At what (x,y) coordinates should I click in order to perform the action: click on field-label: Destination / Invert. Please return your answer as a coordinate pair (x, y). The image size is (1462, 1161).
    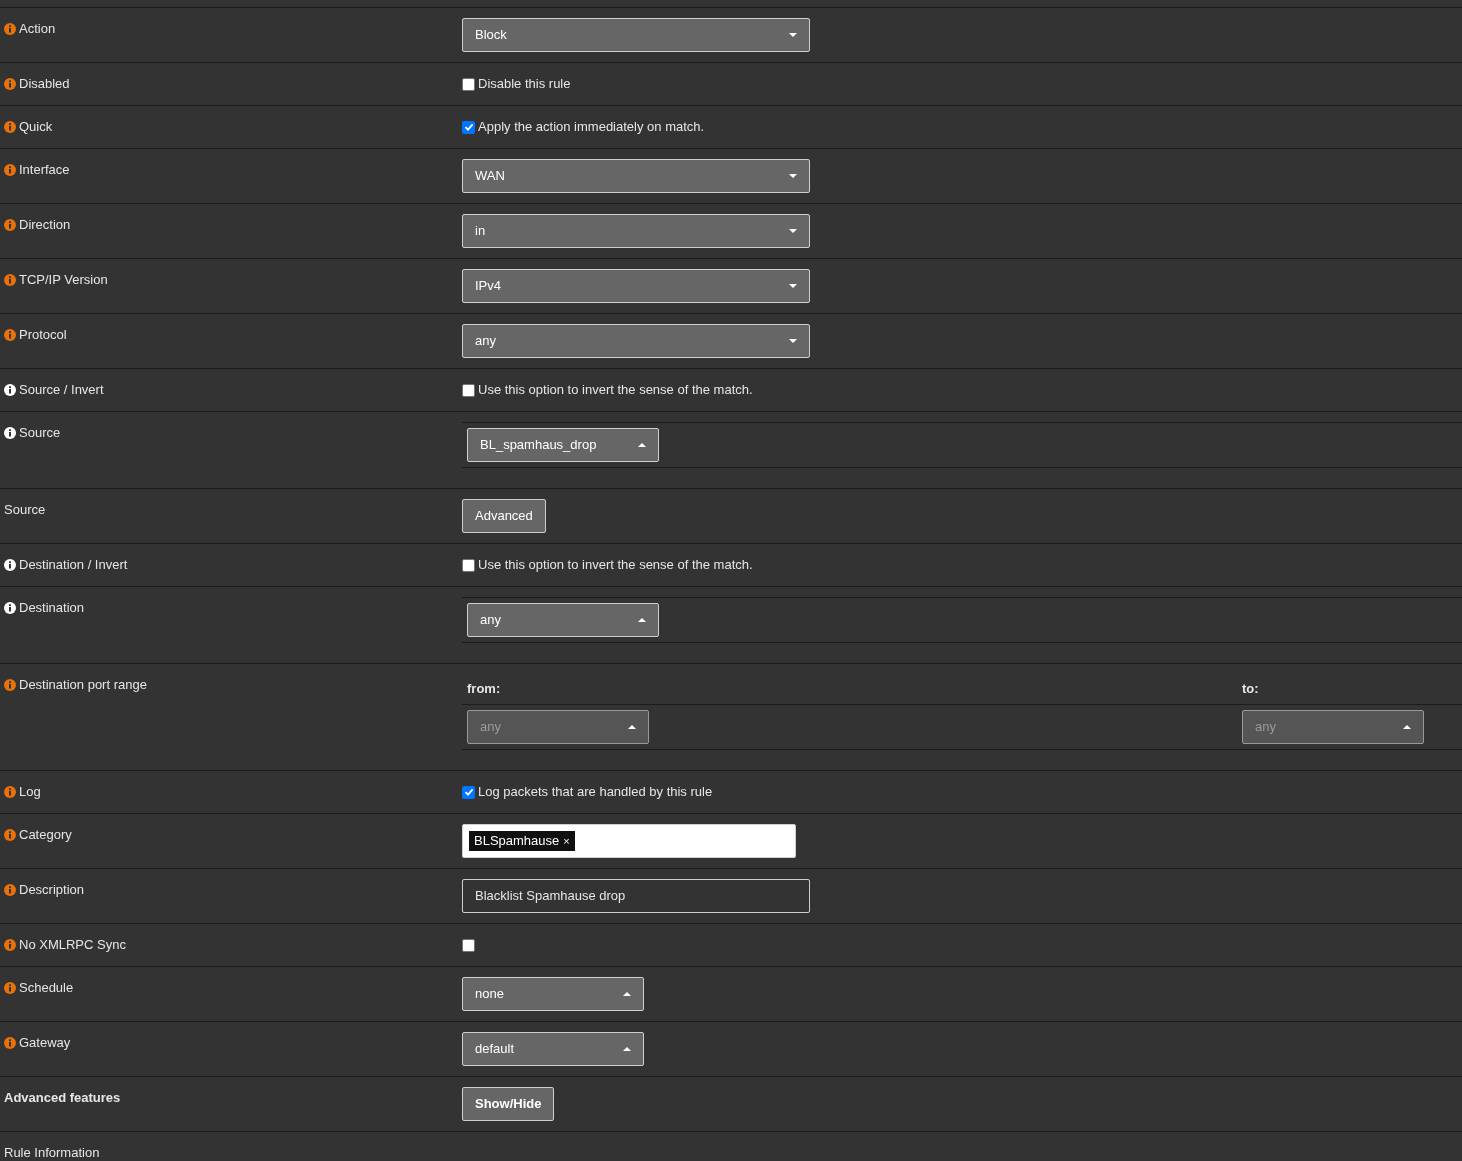
    Looking at the image, I should click on (73, 565).